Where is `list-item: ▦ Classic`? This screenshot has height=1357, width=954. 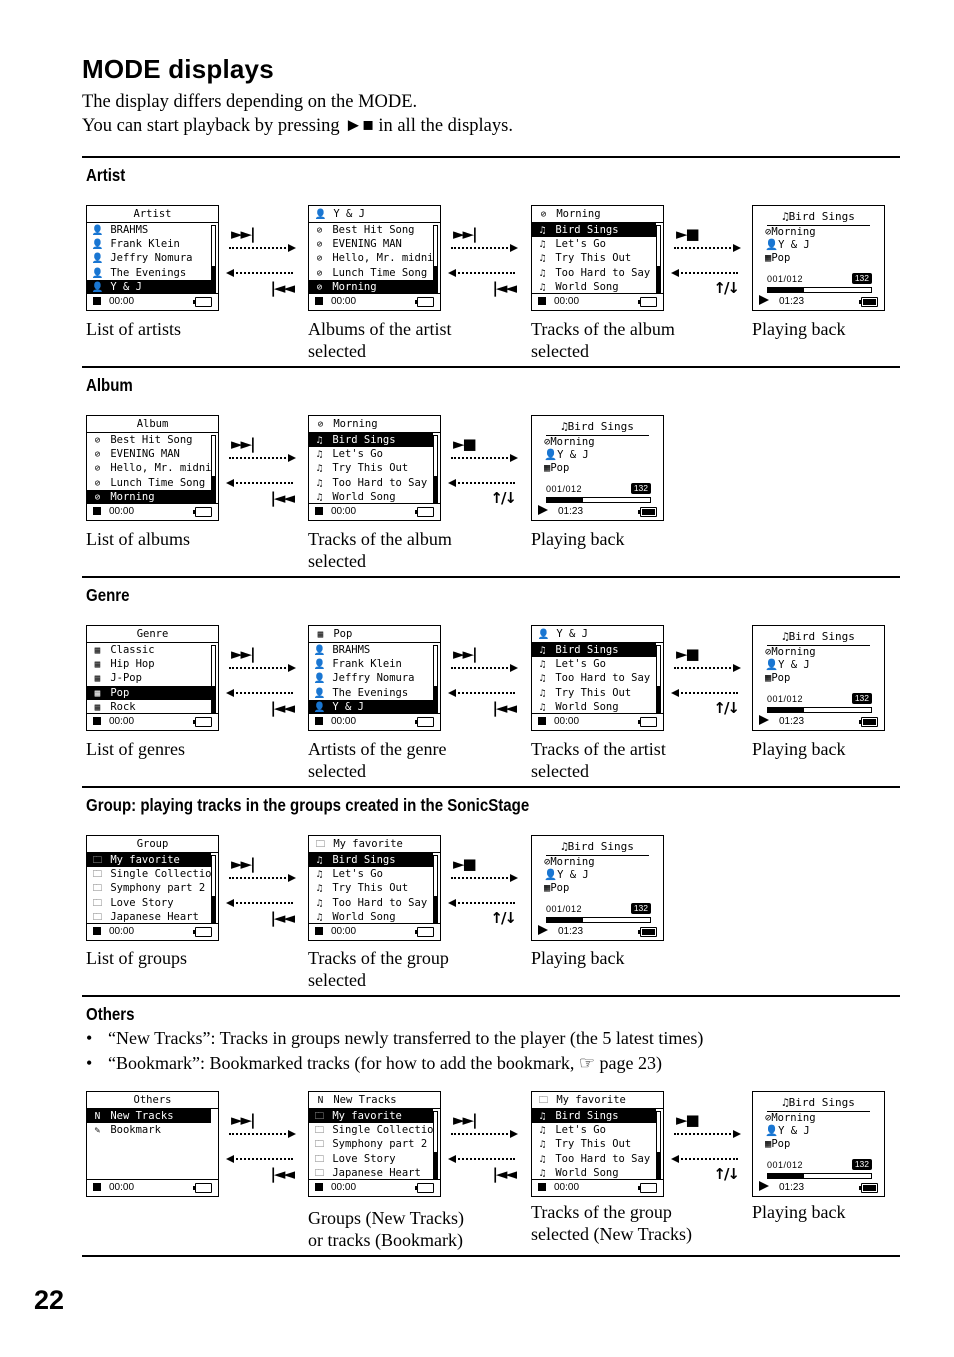
list-item: ▦ Classic is located at coordinates (149, 650).